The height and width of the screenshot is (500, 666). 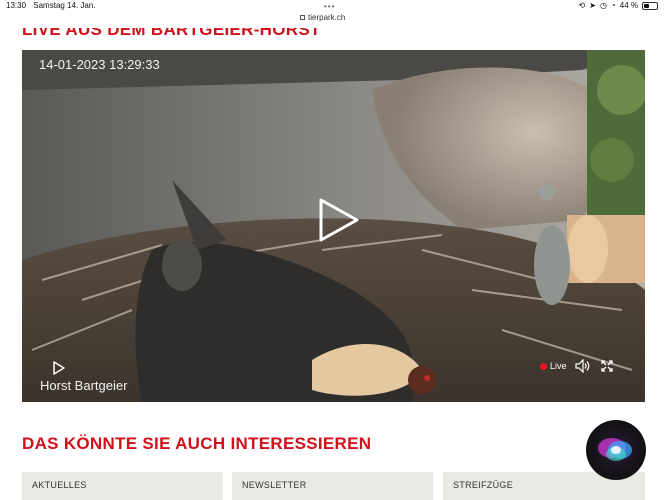 I want to click on fullscreen-icon, so click(x=607, y=366).